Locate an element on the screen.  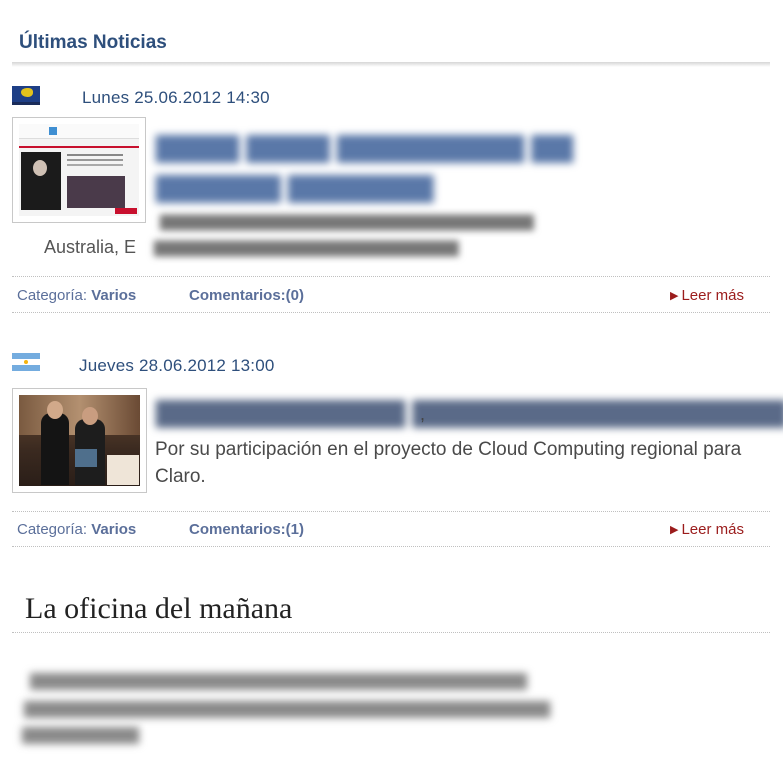
section-title-office: La oficina del mañana is located at coordinates (159, 608).